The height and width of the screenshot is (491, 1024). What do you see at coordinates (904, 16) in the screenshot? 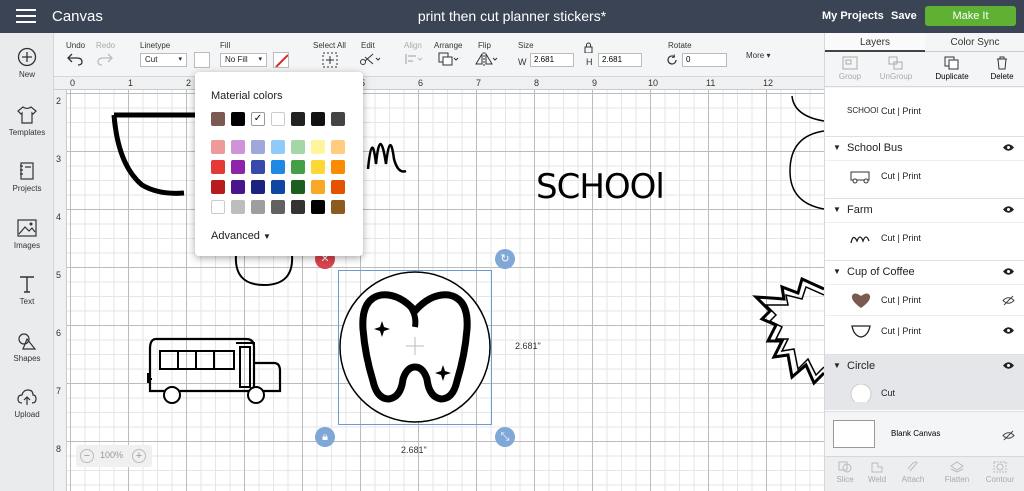
I see `save-button: Save` at bounding box center [904, 16].